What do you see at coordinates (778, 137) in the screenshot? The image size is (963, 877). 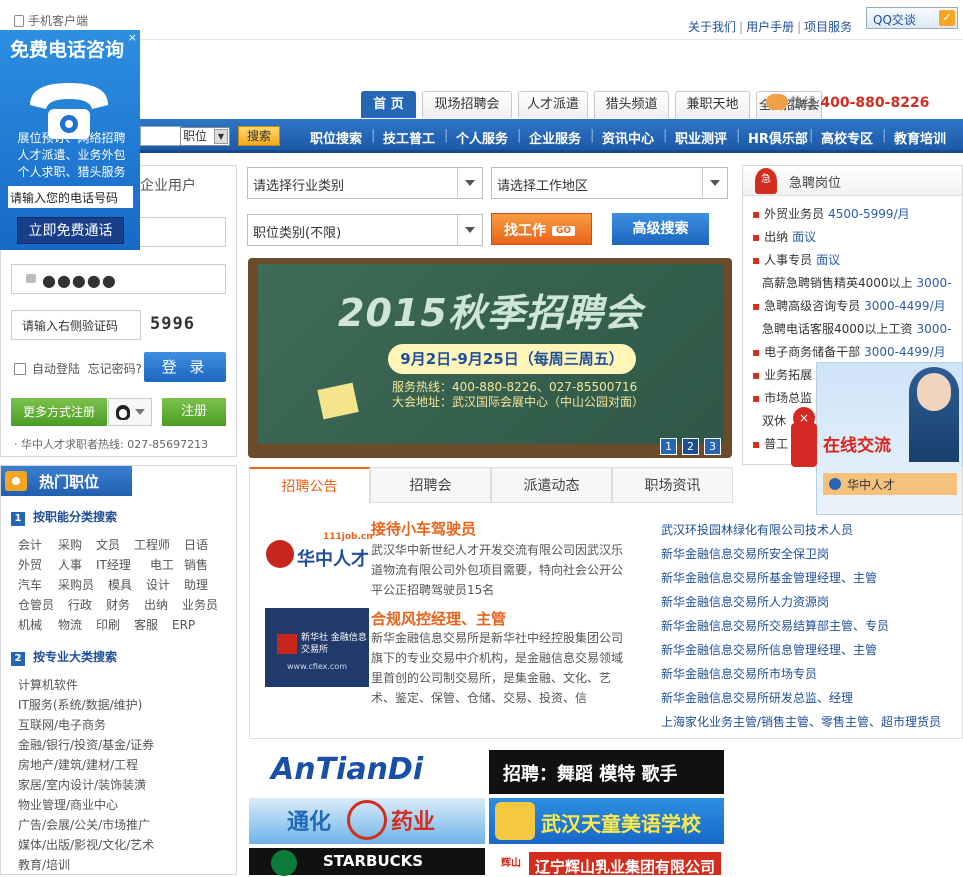 I see `nav-hr-club: HR俱乐部` at bounding box center [778, 137].